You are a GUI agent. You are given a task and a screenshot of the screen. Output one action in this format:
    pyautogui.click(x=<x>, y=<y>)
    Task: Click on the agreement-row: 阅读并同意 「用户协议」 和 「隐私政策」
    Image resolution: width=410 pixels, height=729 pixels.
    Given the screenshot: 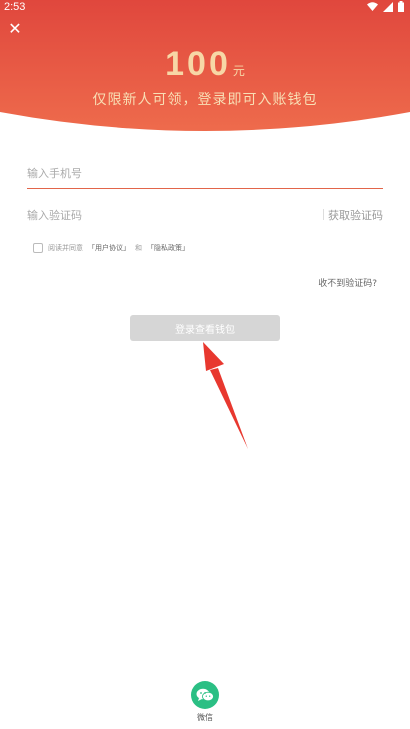 What is the action you would take?
    pyautogui.click(x=111, y=248)
    